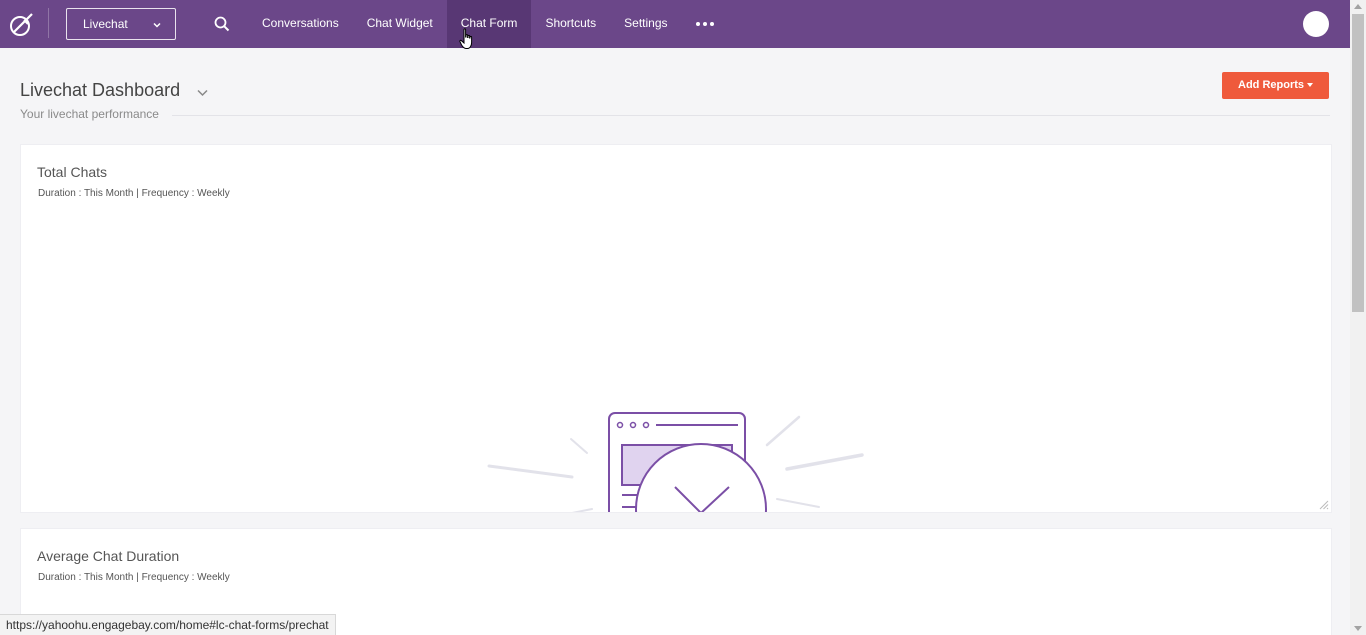 Image resolution: width=1366 pixels, height=635 pixels. I want to click on scroll-up-arrow-icon, so click(1358, 6).